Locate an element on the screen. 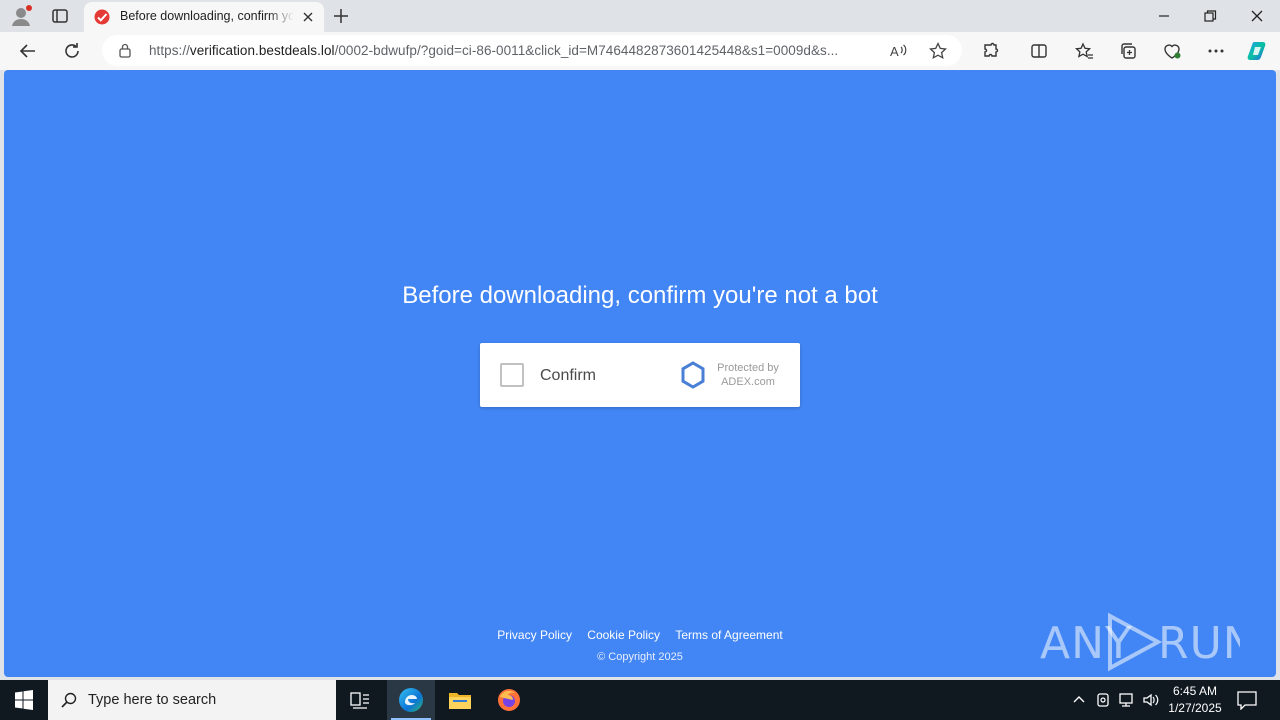 The width and height of the screenshot is (1280, 720). firefox-icon is located at coordinates (509, 700).